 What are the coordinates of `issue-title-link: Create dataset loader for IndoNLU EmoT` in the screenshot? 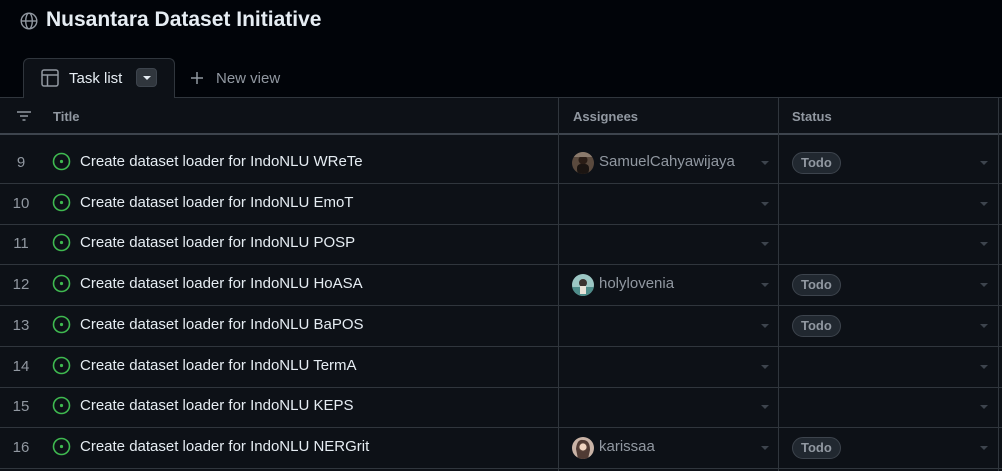 It's located at (216, 202).